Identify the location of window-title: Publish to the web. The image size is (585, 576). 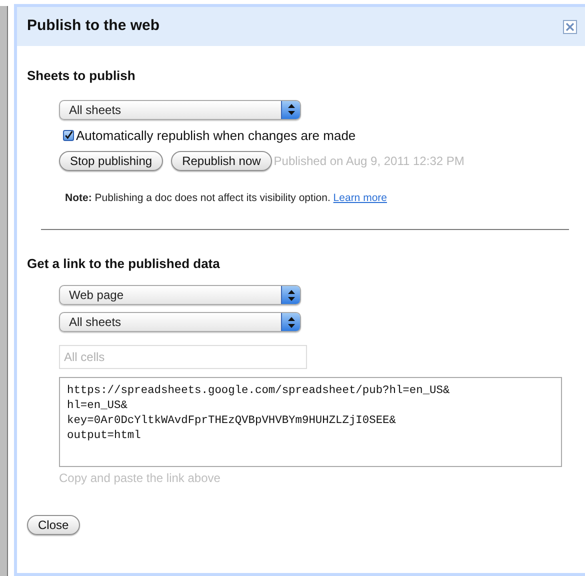
(93, 26).